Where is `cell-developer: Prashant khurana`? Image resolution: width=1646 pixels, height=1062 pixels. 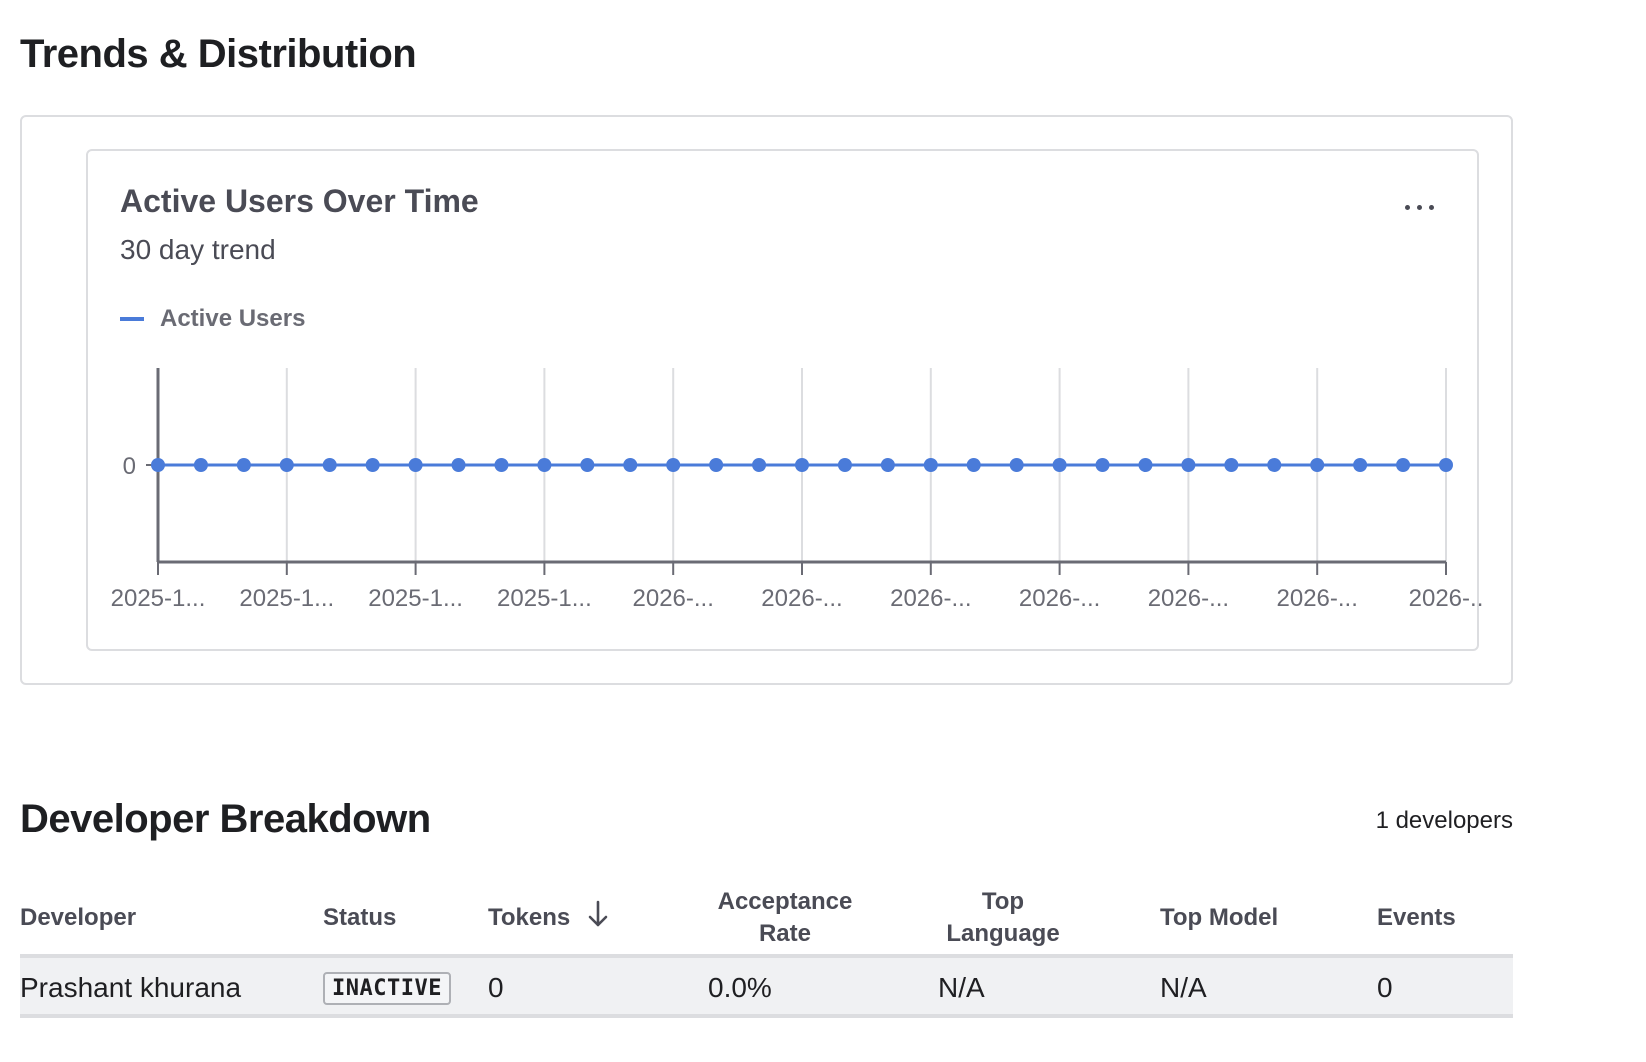
cell-developer: Prashant khurana is located at coordinates (131, 987).